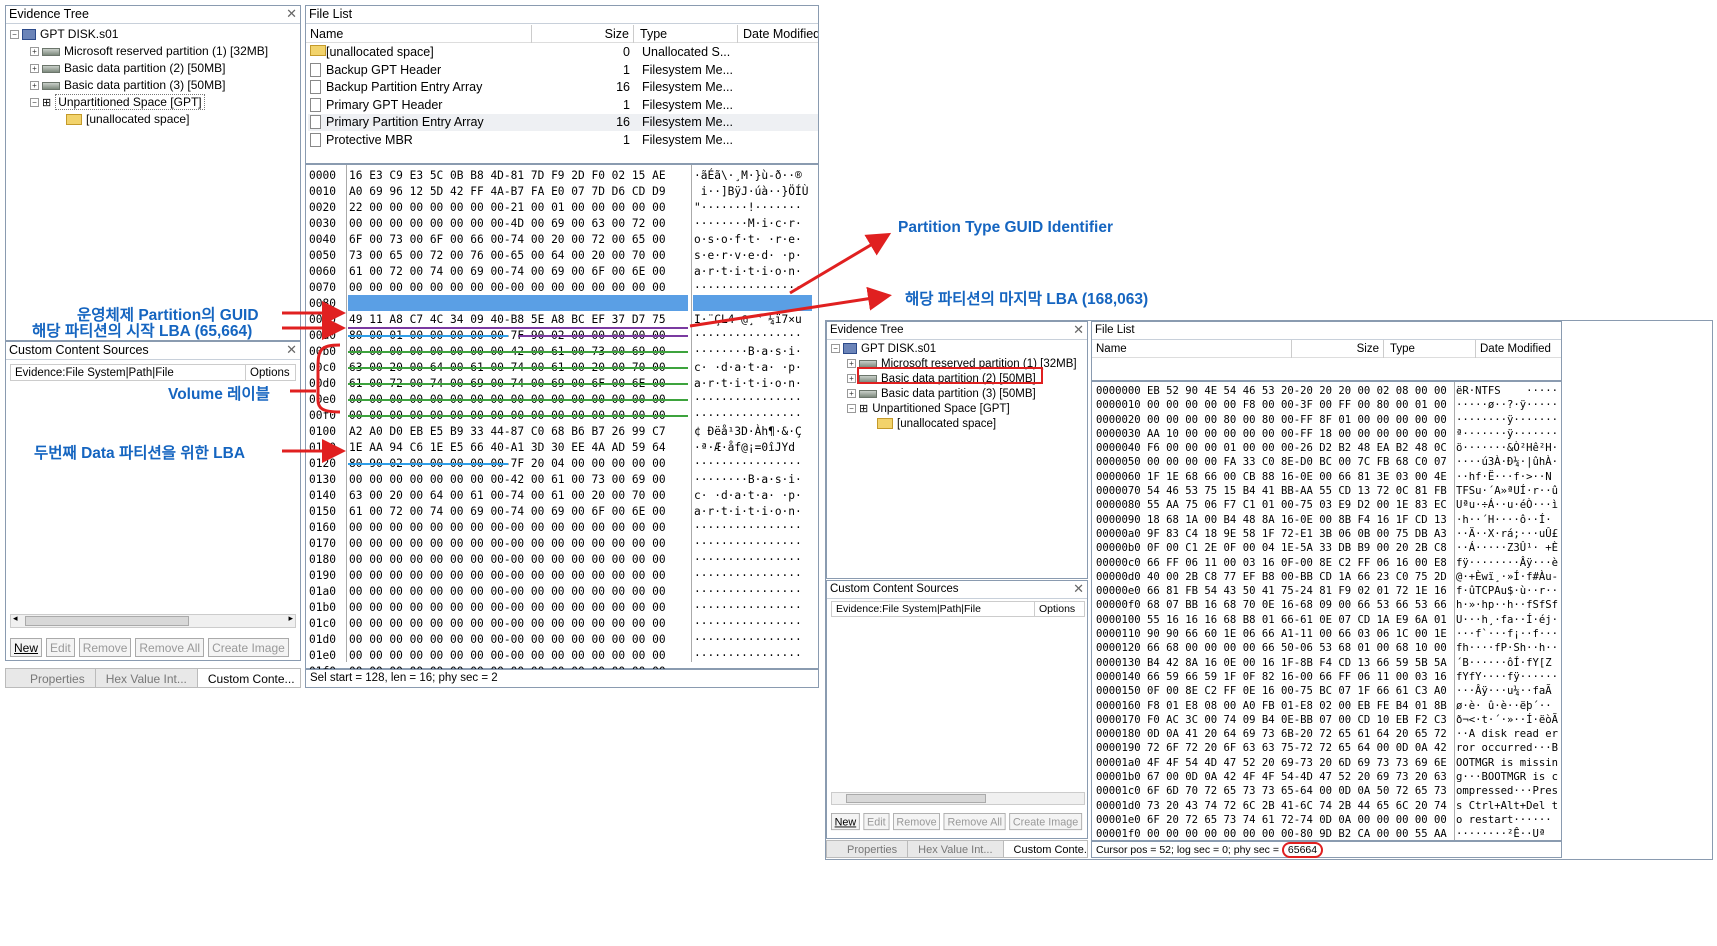  Describe the element at coordinates (140, 453) in the screenshot. I see `annotation-second-lba: 두번째 Data 파티션을 위한 LBA` at that location.